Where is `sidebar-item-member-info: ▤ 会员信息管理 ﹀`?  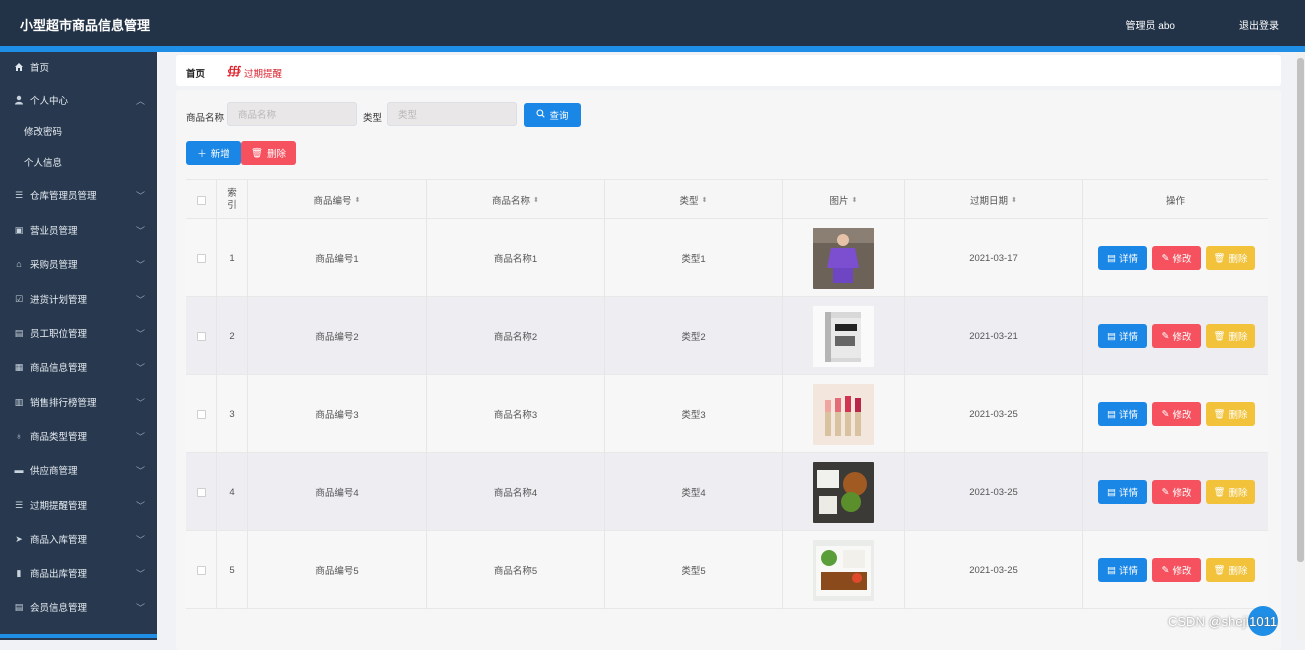 sidebar-item-member-info: ▤ 会员信息管理 ﹀ is located at coordinates (78, 607).